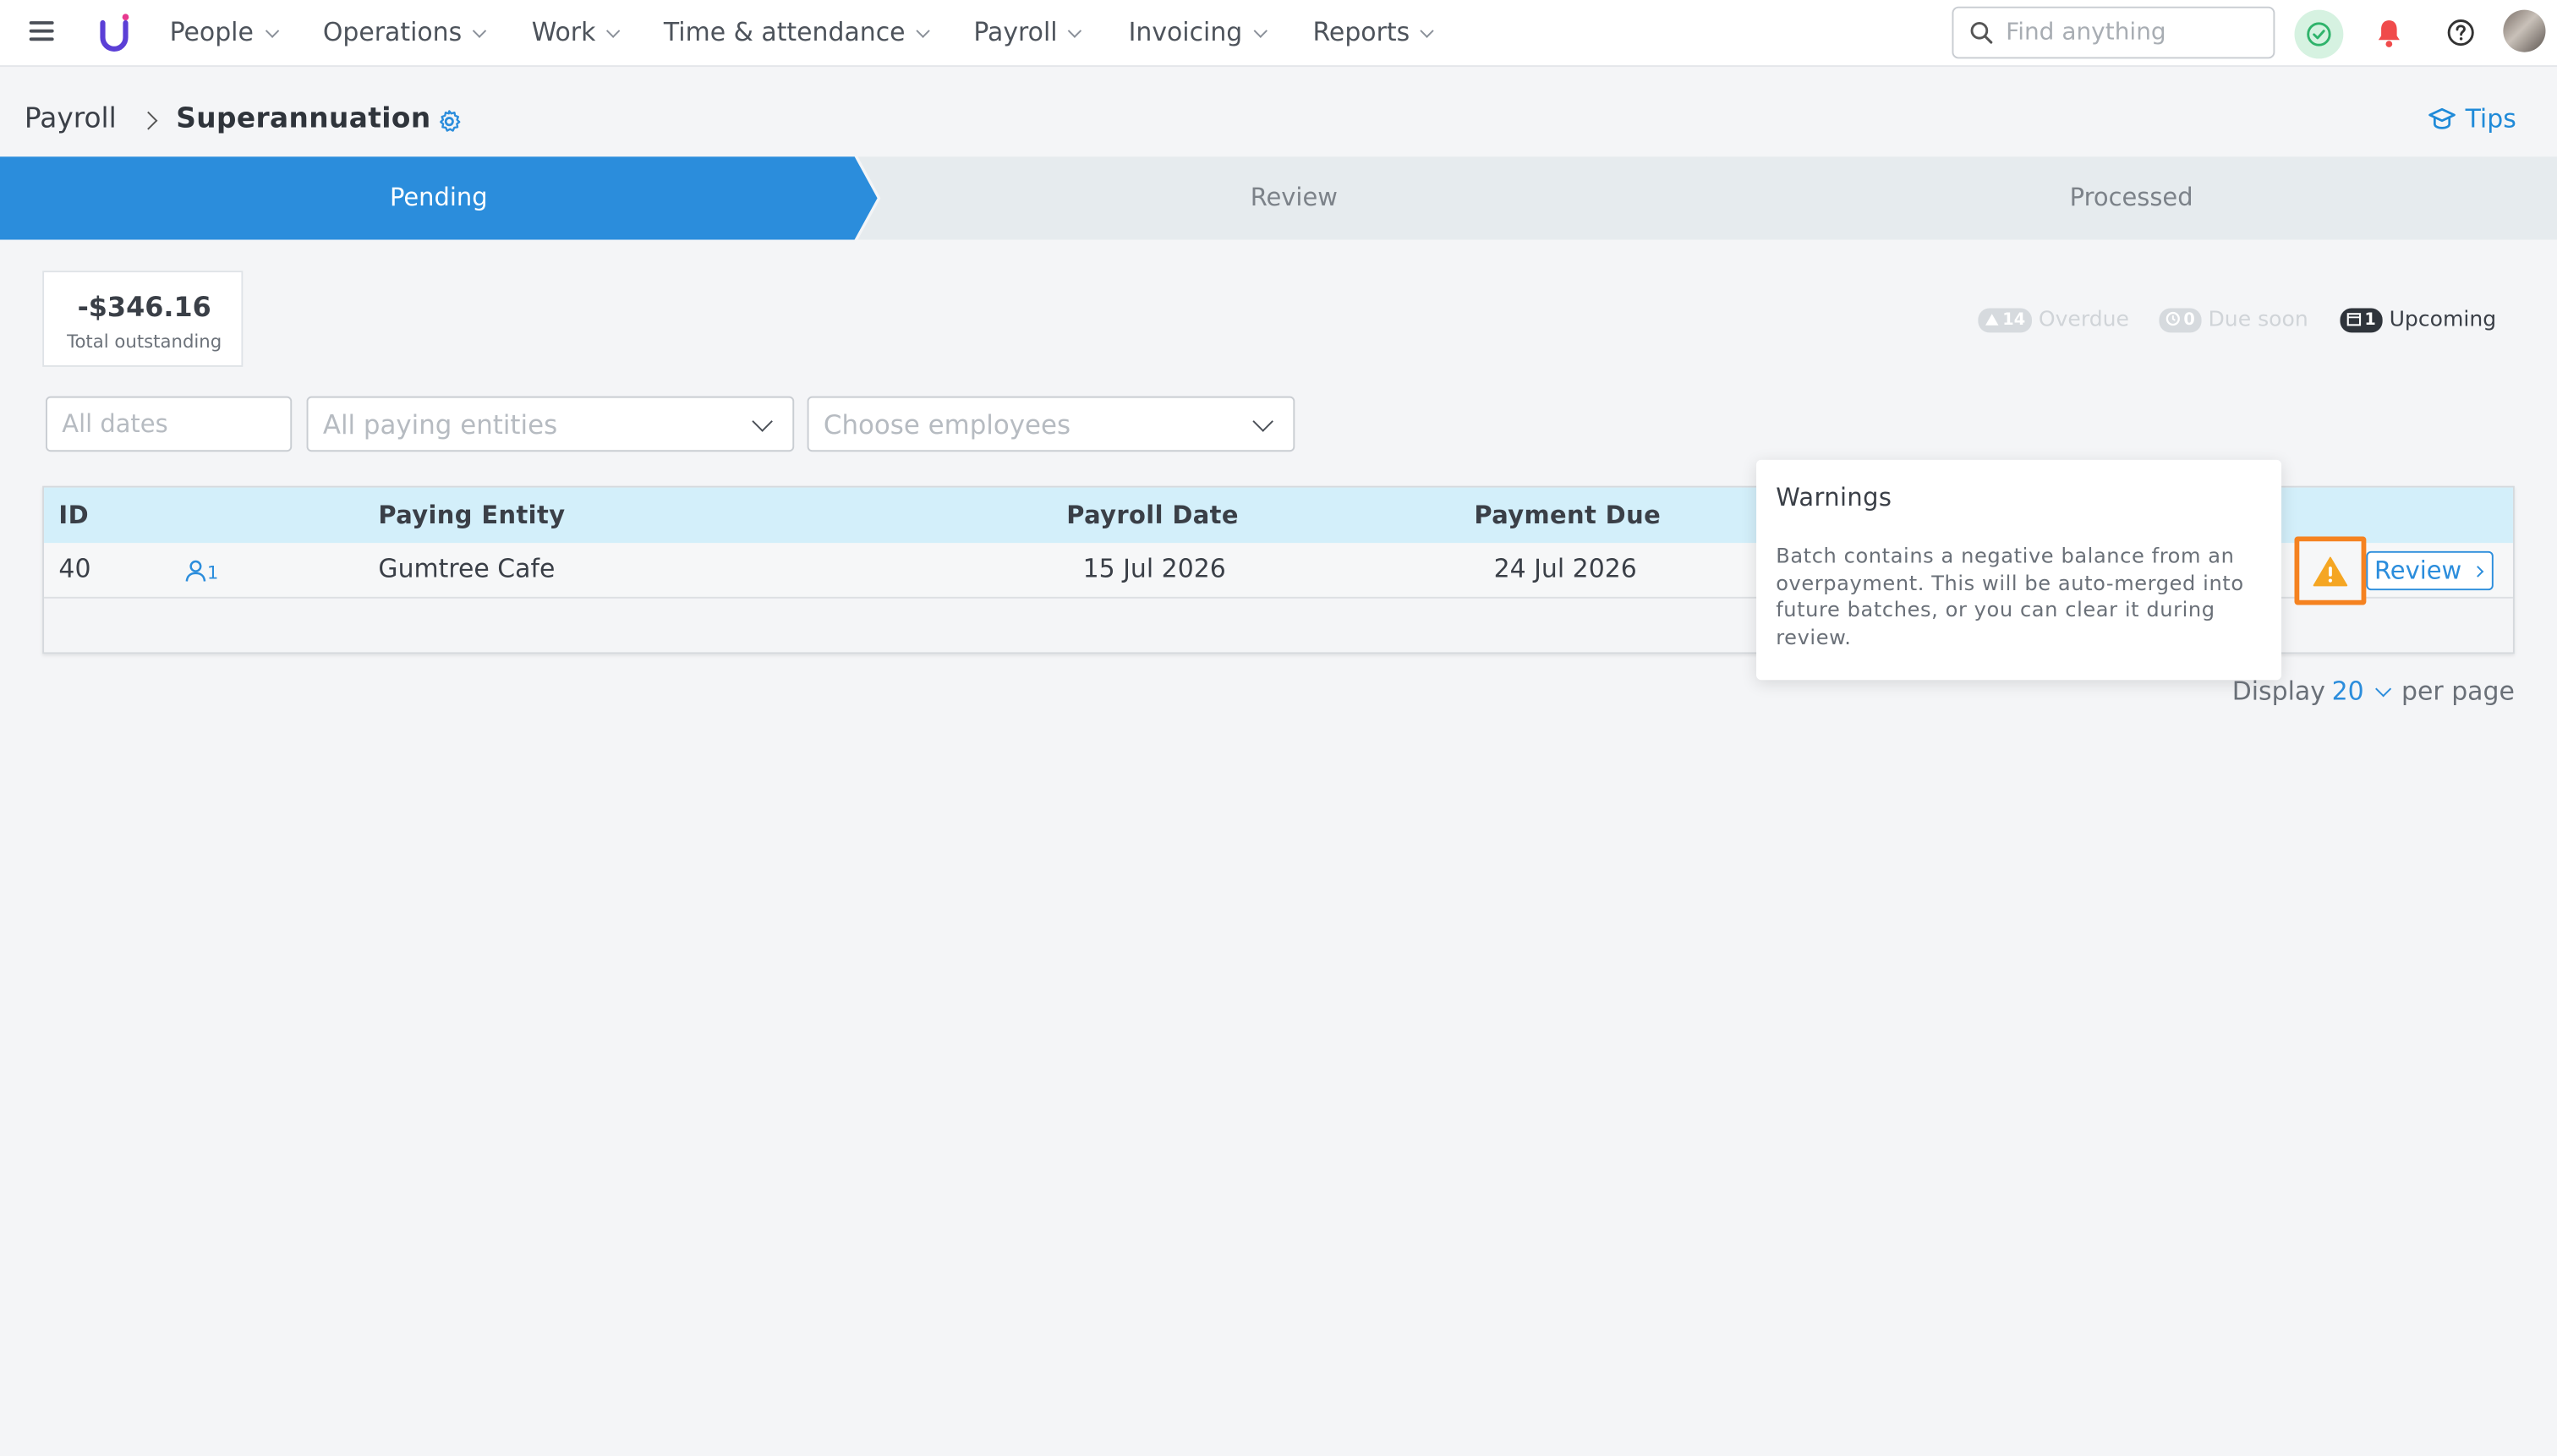 This screenshot has width=2557, height=1456. Describe the element at coordinates (2354, 320) in the screenshot. I see `calendar-icon` at that location.